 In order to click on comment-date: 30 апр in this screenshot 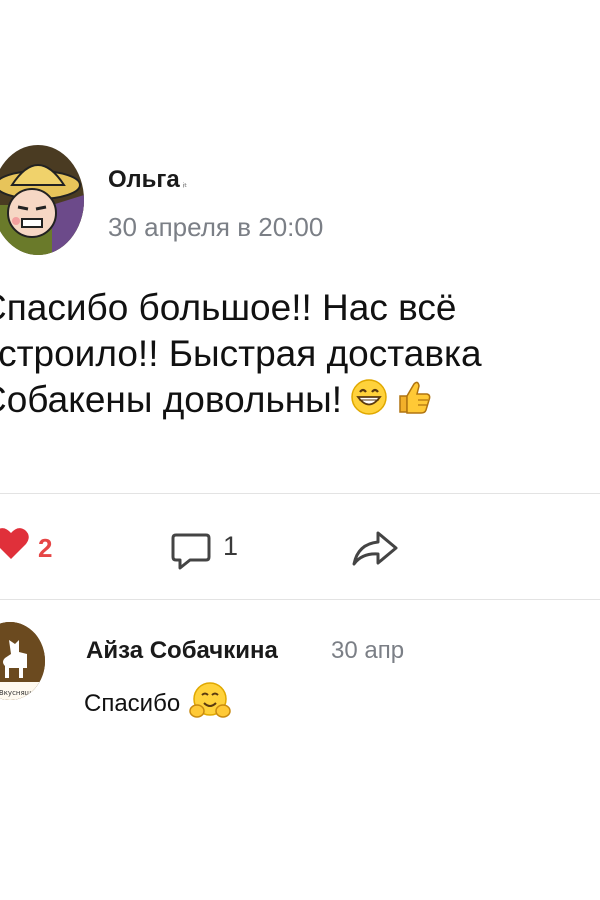, I will do `click(367, 651)`.